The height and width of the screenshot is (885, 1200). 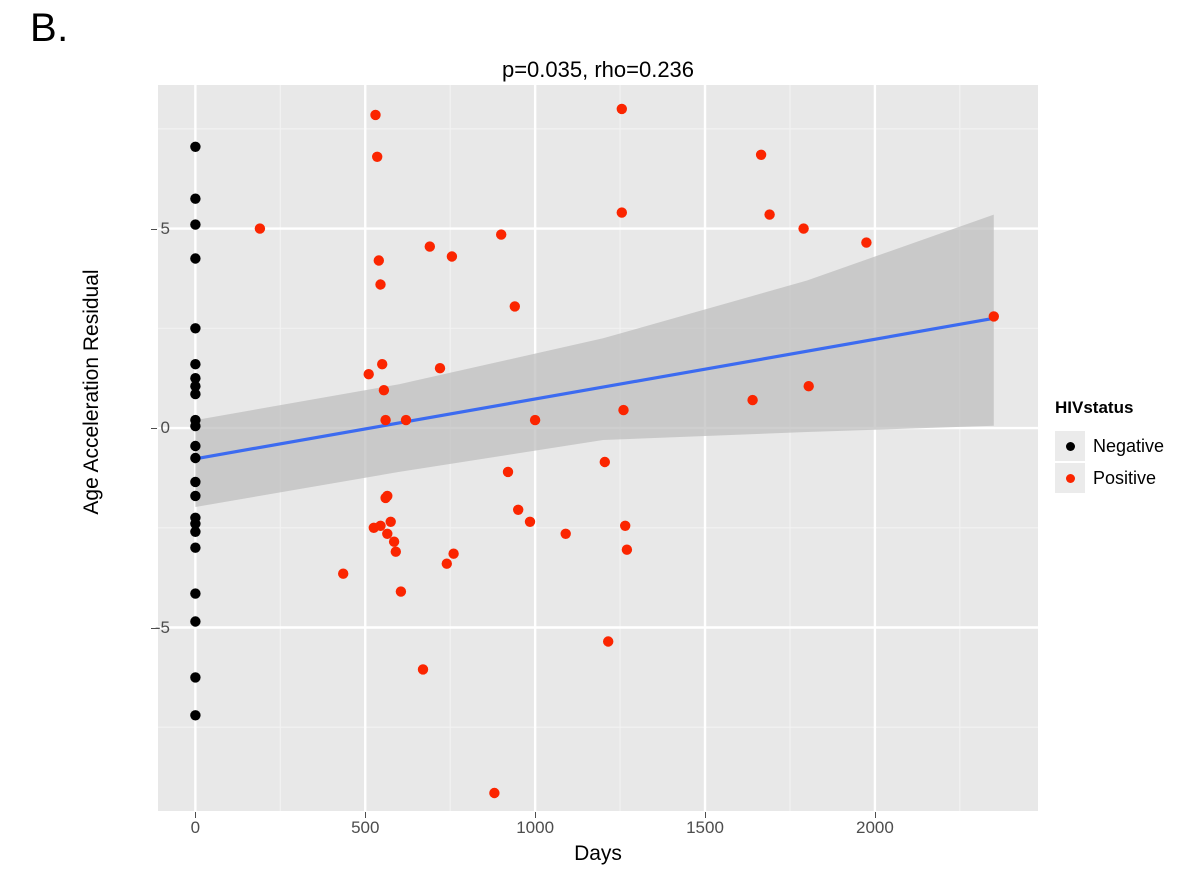 I want to click on x-tick-label: 2000, so click(x=874, y=827).